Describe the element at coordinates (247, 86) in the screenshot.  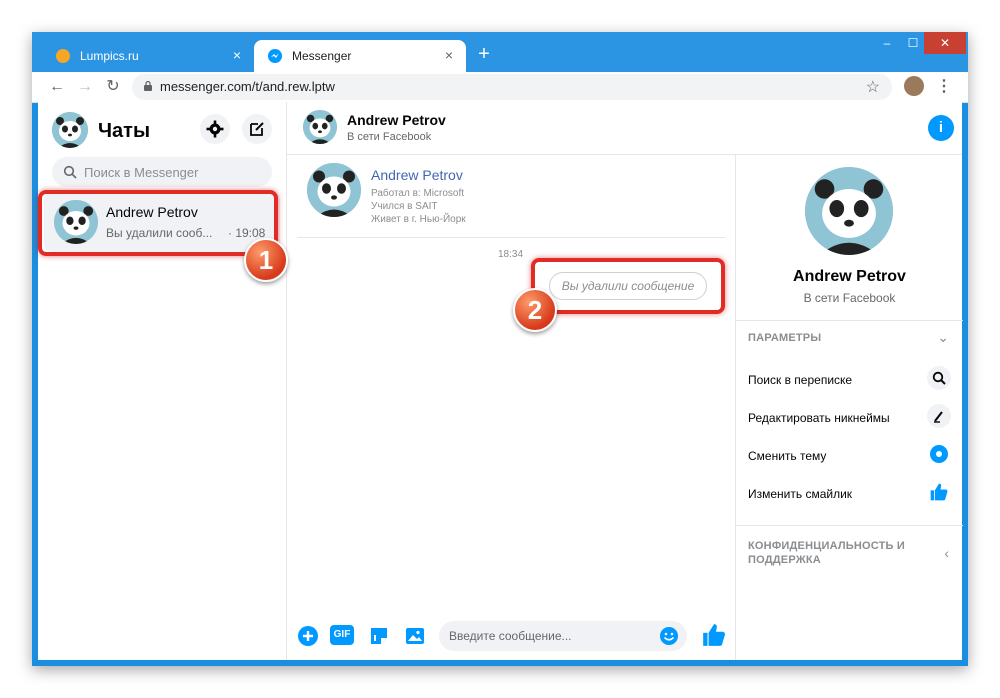
I see `url-text: messenger.com/t/and.rew.lptw` at that location.